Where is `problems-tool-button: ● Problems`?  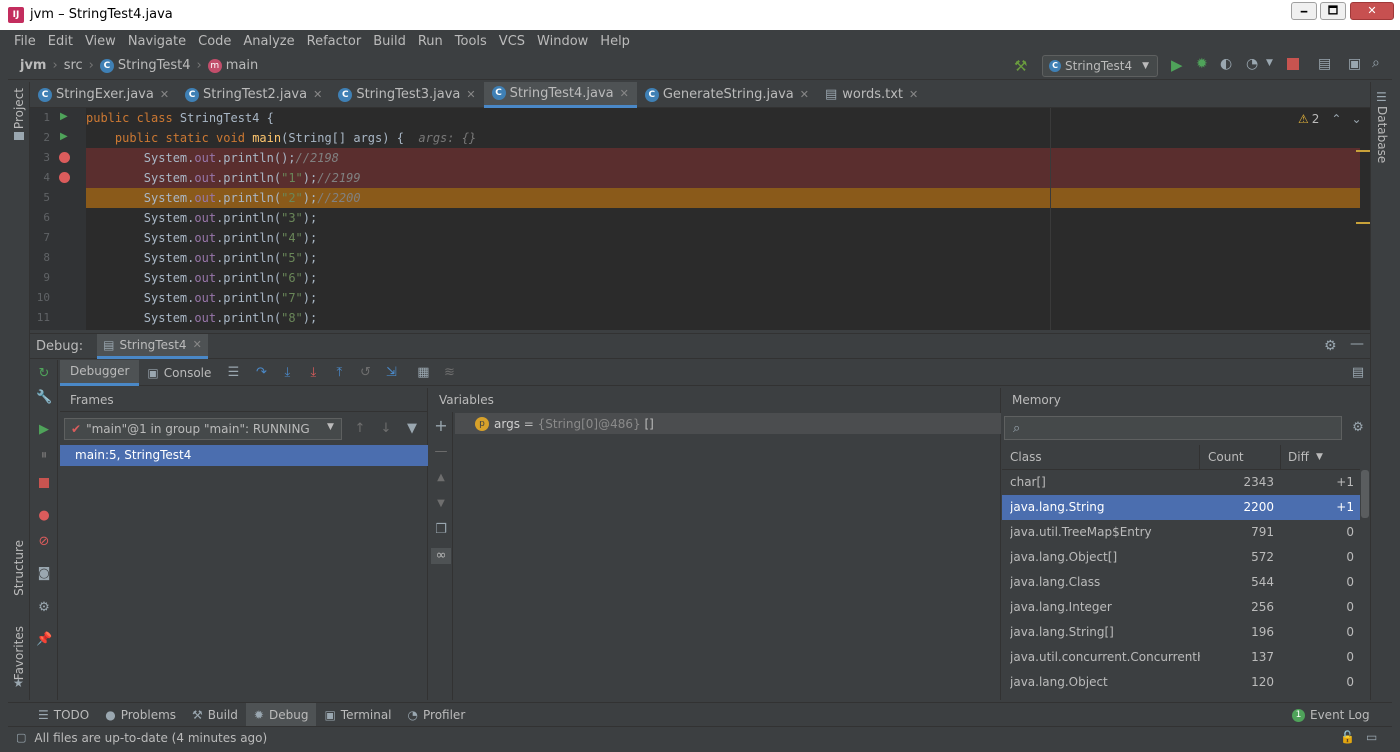
problems-tool-button: ● Problems is located at coordinates (140, 715).